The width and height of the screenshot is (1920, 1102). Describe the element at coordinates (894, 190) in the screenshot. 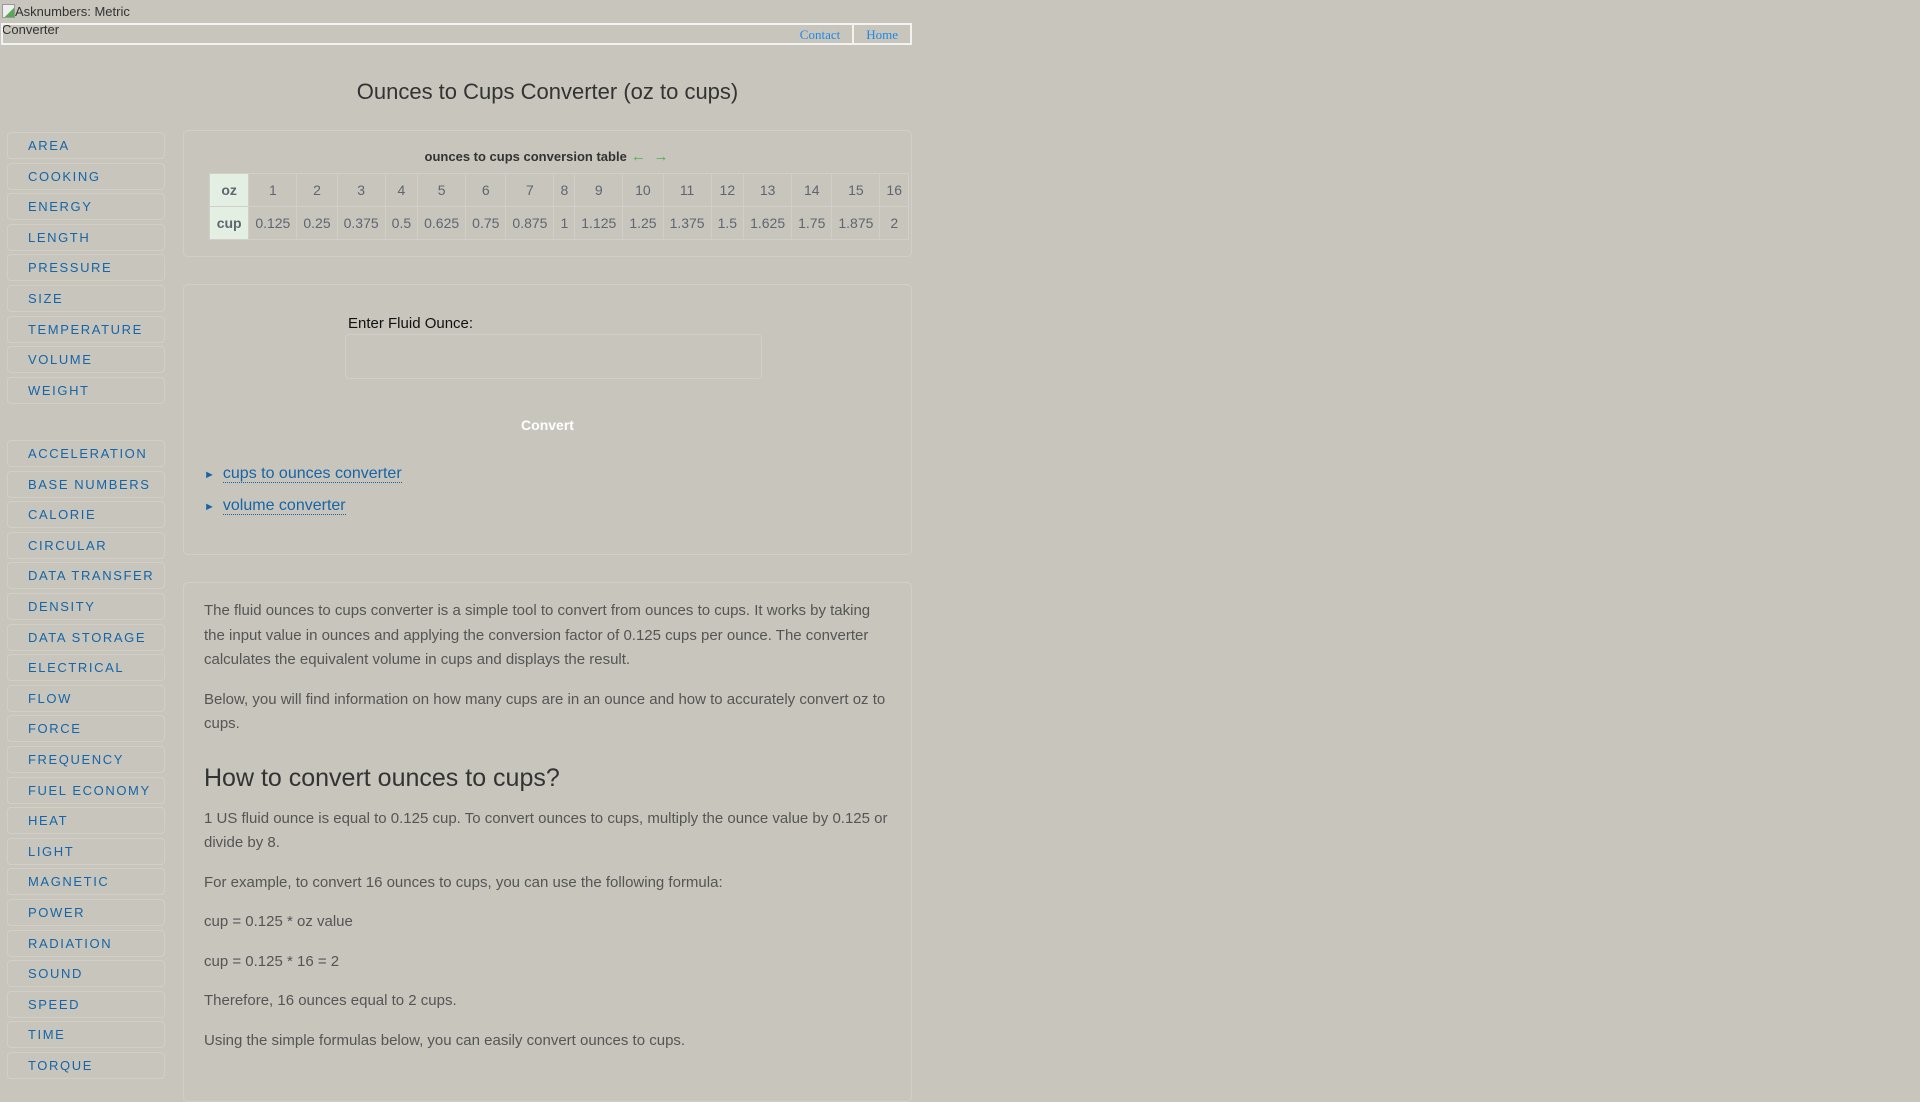

I see `table-cell-oz: 16` at that location.